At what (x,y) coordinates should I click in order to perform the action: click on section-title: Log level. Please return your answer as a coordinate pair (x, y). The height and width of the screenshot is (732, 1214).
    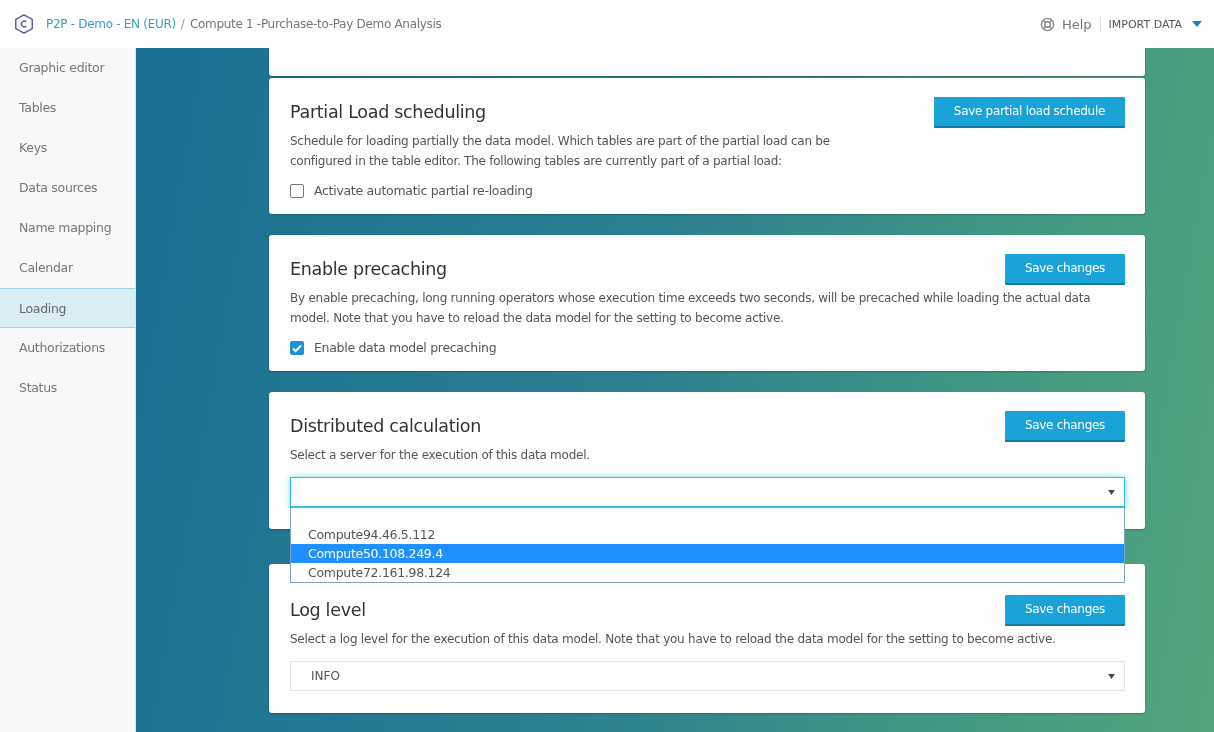
    Looking at the image, I should click on (328, 610).